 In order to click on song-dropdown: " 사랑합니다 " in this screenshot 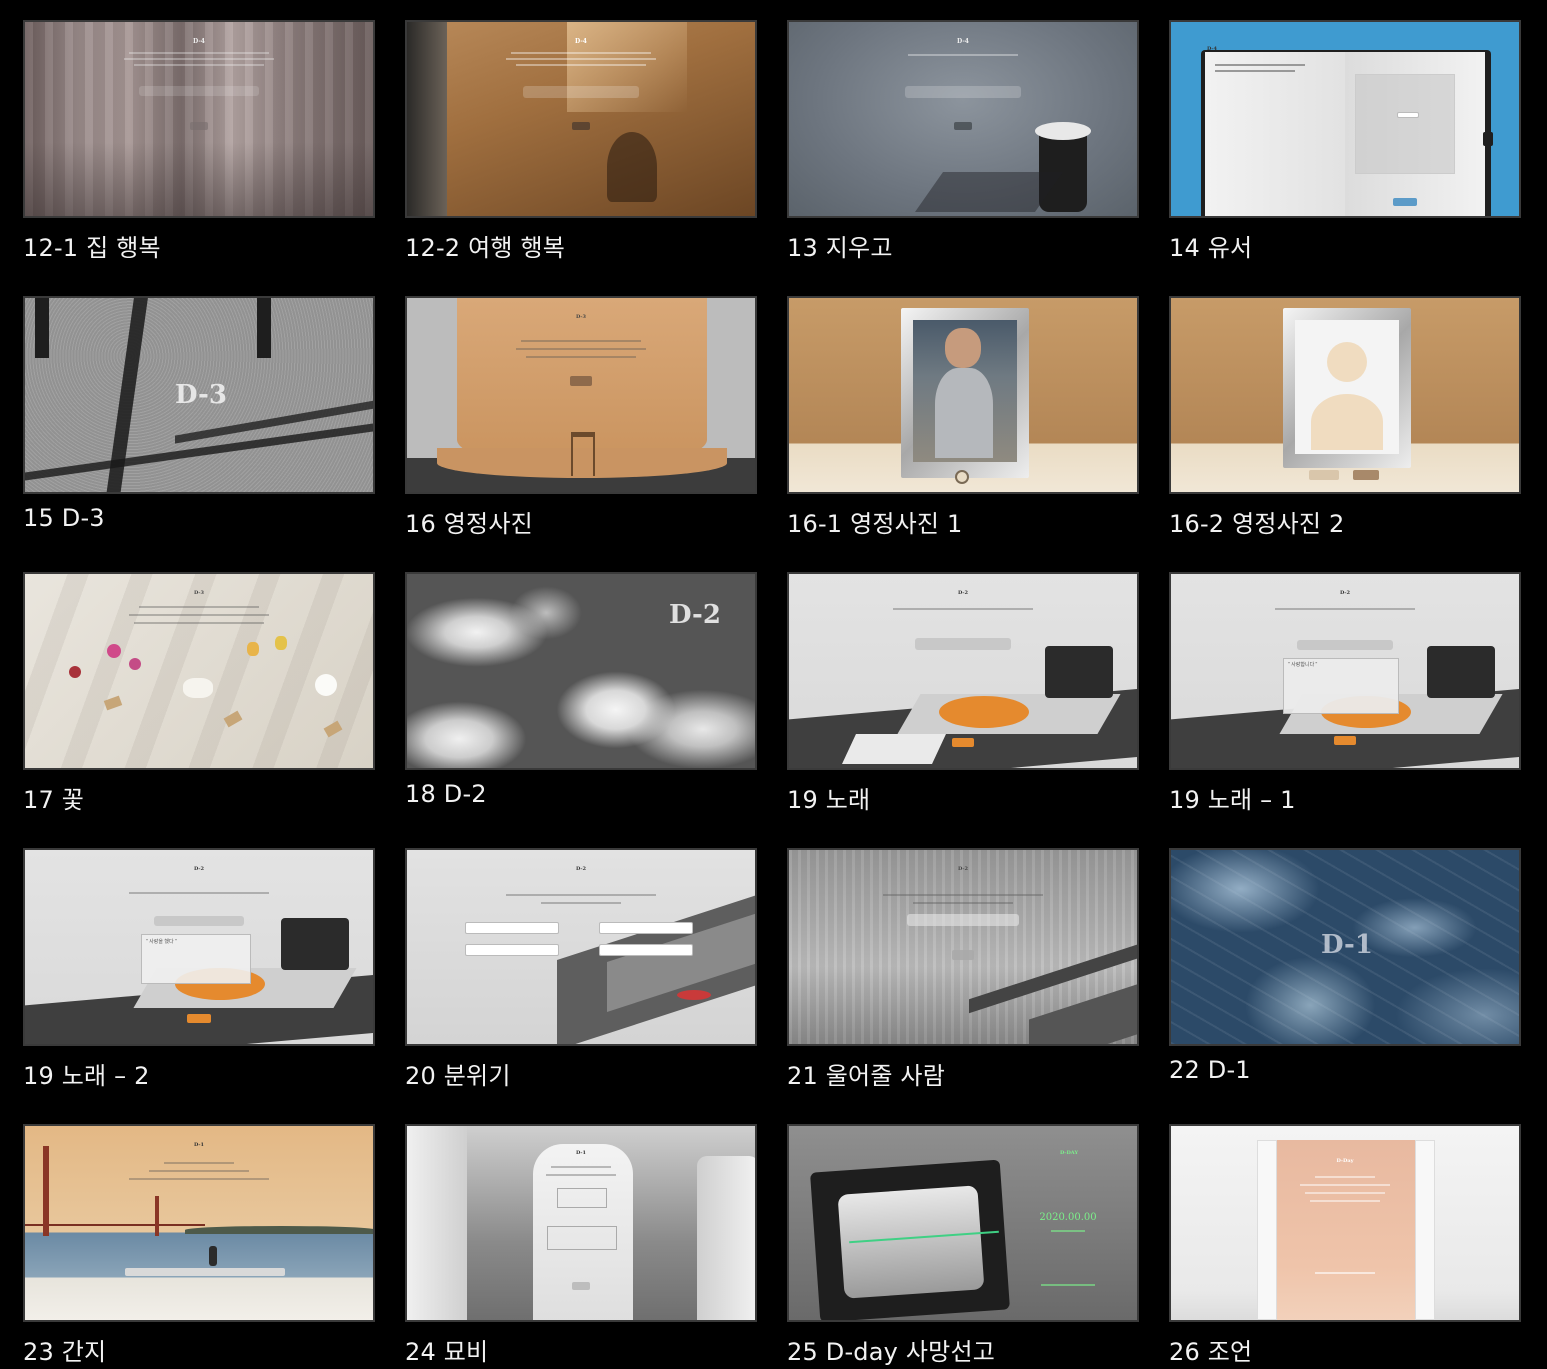, I will do `click(1341, 686)`.